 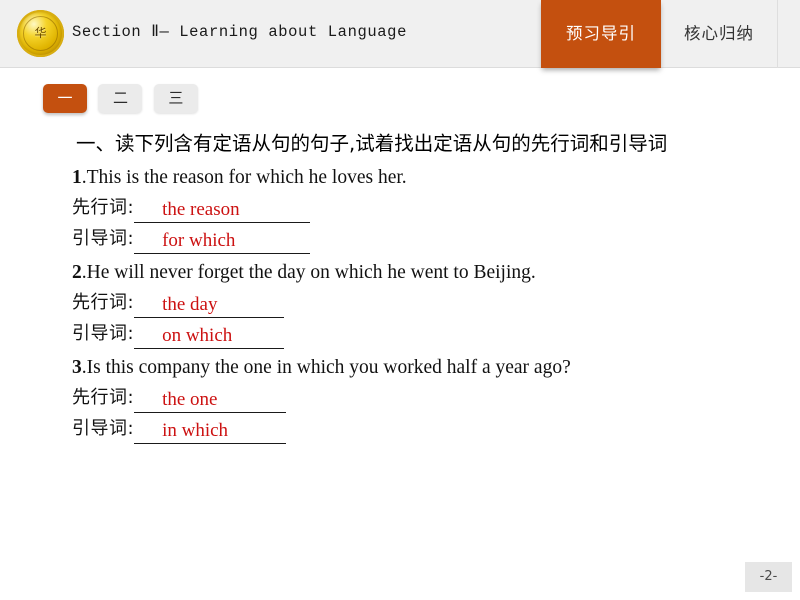 What do you see at coordinates (436, 238) in the screenshot?
I see `relative-row: 引导词: for which` at bounding box center [436, 238].